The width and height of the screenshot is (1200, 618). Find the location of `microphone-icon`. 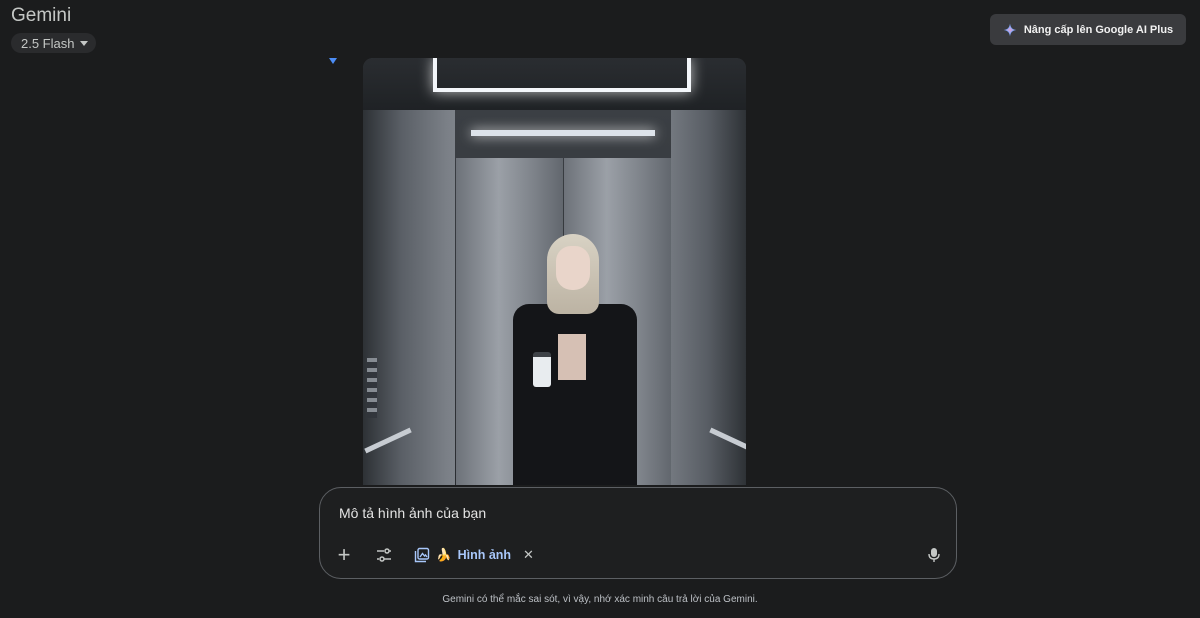

microphone-icon is located at coordinates (934, 555).